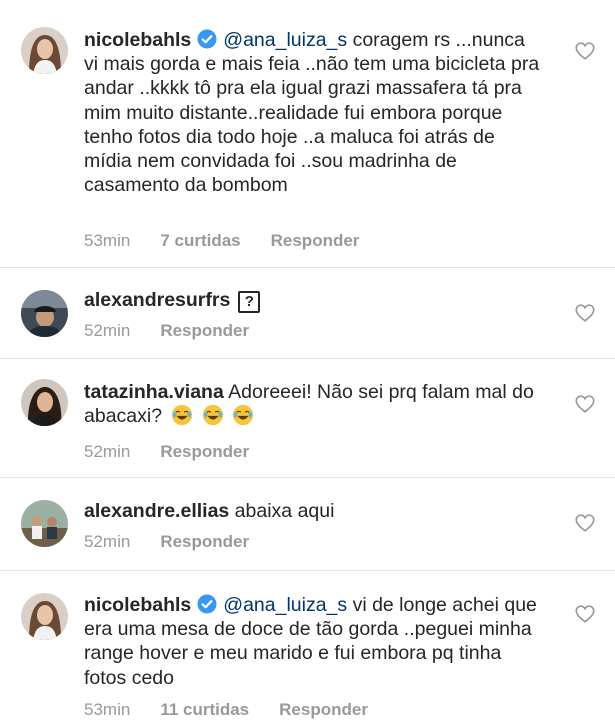 This screenshot has height=725, width=615. What do you see at coordinates (282, 511) in the screenshot?
I see `comment-text: abaixa aqui` at bounding box center [282, 511].